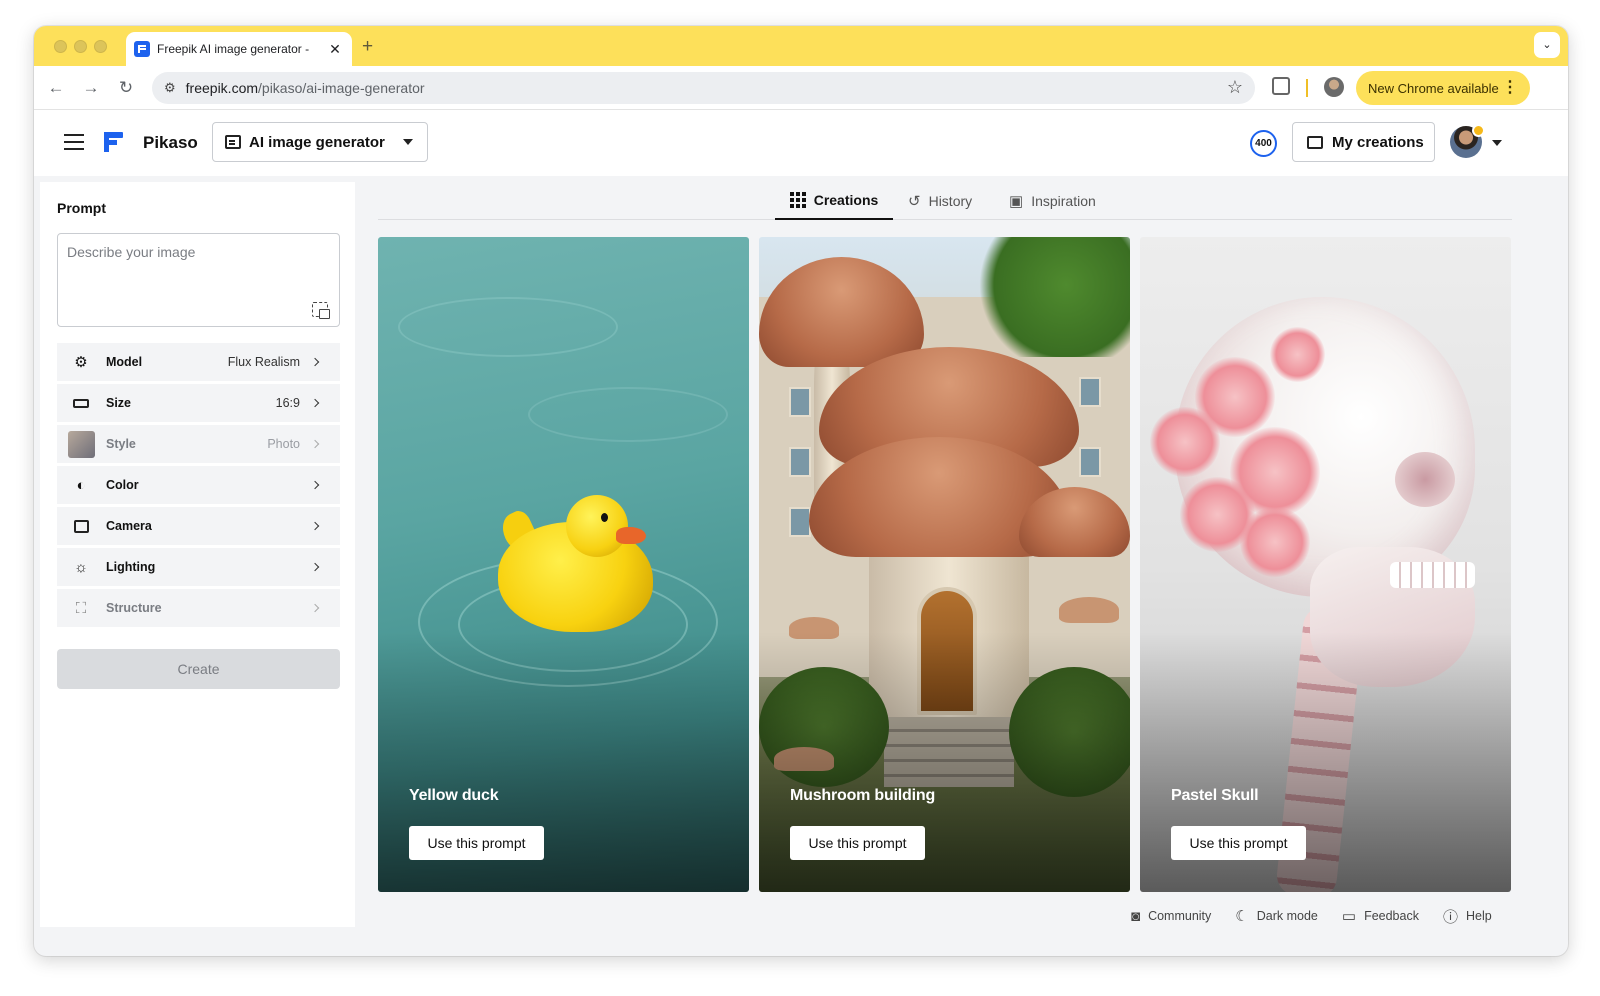 The image size is (1600, 996). What do you see at coordinates (797, 200) in the screenshot?
I see `grid-icon` at bounding box center [797, 200].